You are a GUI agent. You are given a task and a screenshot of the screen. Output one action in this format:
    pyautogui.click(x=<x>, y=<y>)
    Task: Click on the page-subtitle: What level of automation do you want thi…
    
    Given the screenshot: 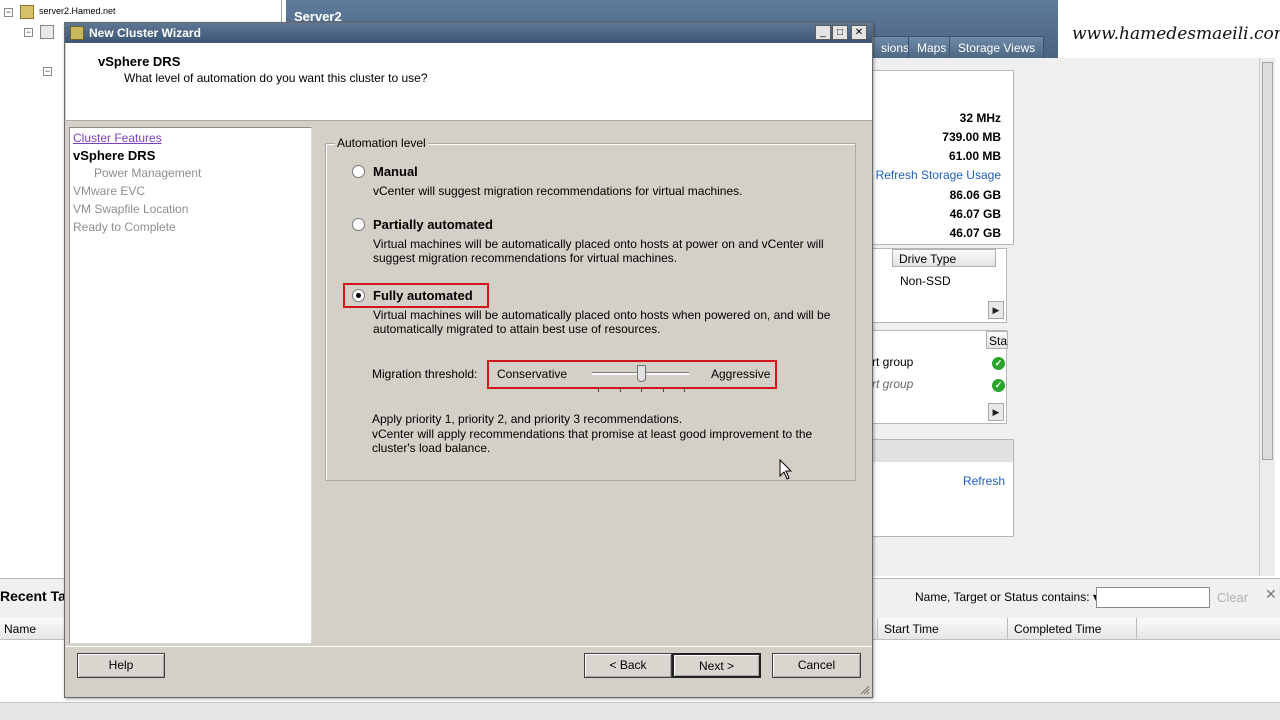 What is the action you would take?
    pyautogui.click(x=276, y=78)
    